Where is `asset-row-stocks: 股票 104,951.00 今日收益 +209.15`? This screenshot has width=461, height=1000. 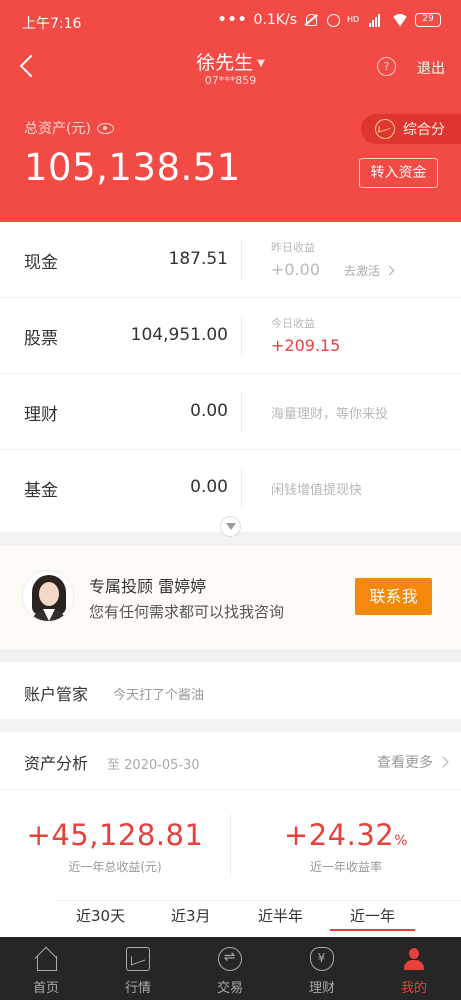
asset-row-stocks: 股票 104,951.00 今日收益 +209.15 is located at coordinates (230, 336).